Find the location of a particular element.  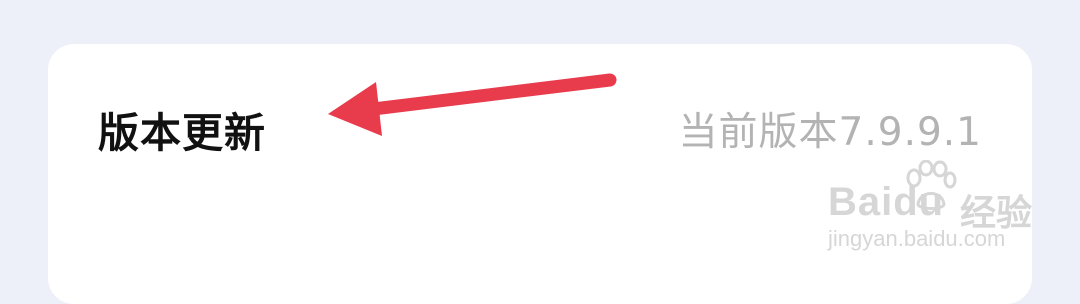

watermark-url: jingyan.baidu.com is located at coordinates (917, 238).